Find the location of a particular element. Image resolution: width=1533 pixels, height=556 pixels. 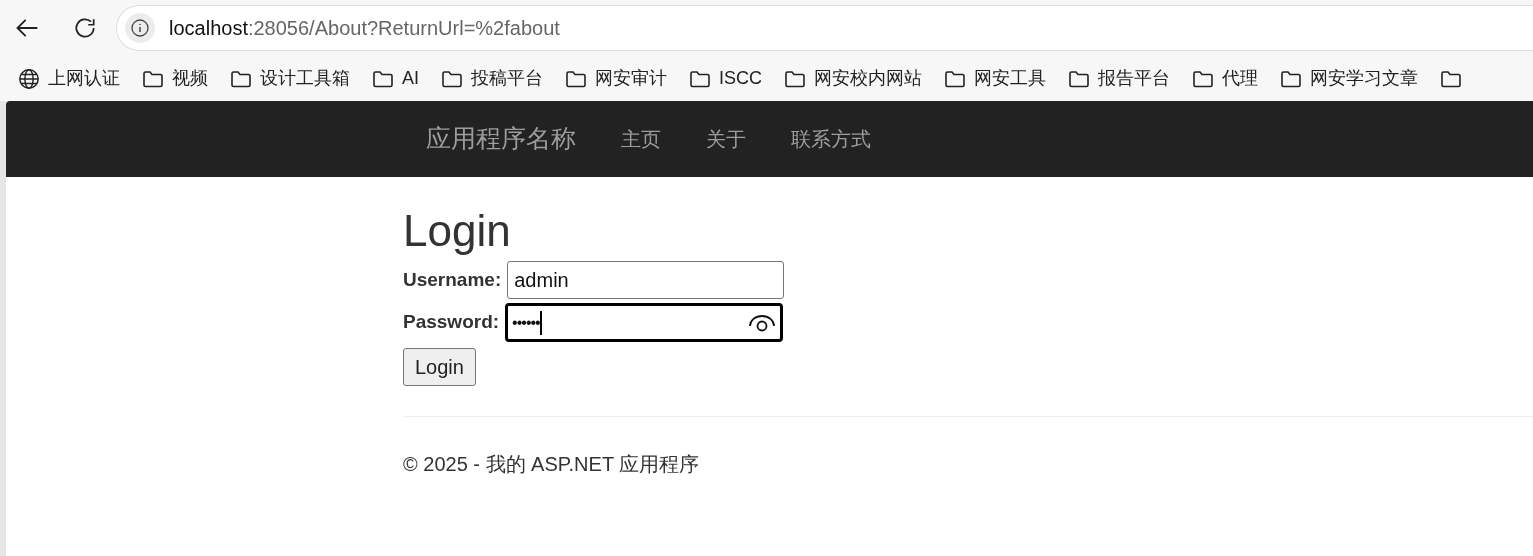

footer-text: © 2025 - 我的 ASP.NET 应用程序 is located at coordinates (552, 464).